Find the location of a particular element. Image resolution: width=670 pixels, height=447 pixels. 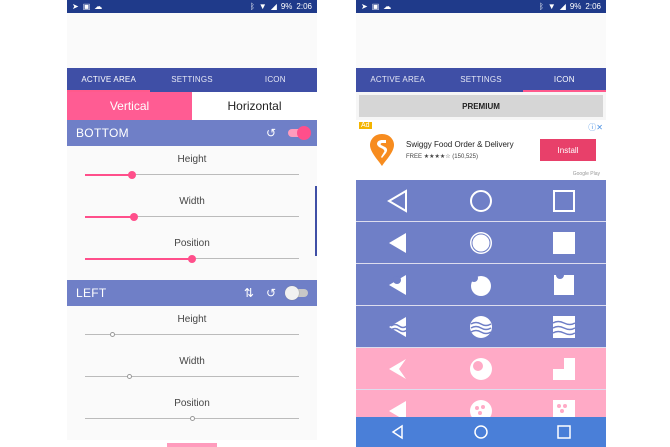

swiggy-logo-icon is located at coordinates (382, 150).